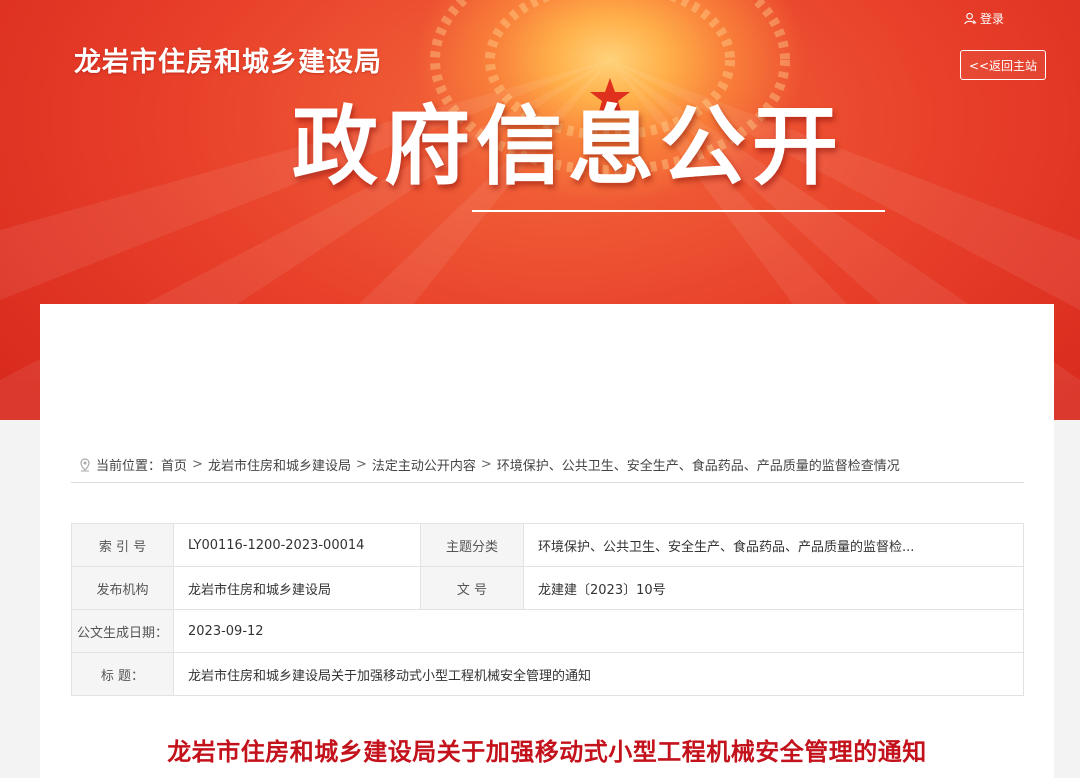 This screenshot has height=778, width=1080. Describe the element at coordinates (1003, 65) in the screenshot. I see `back-to-main-site-button: <<返回主站` at that location.